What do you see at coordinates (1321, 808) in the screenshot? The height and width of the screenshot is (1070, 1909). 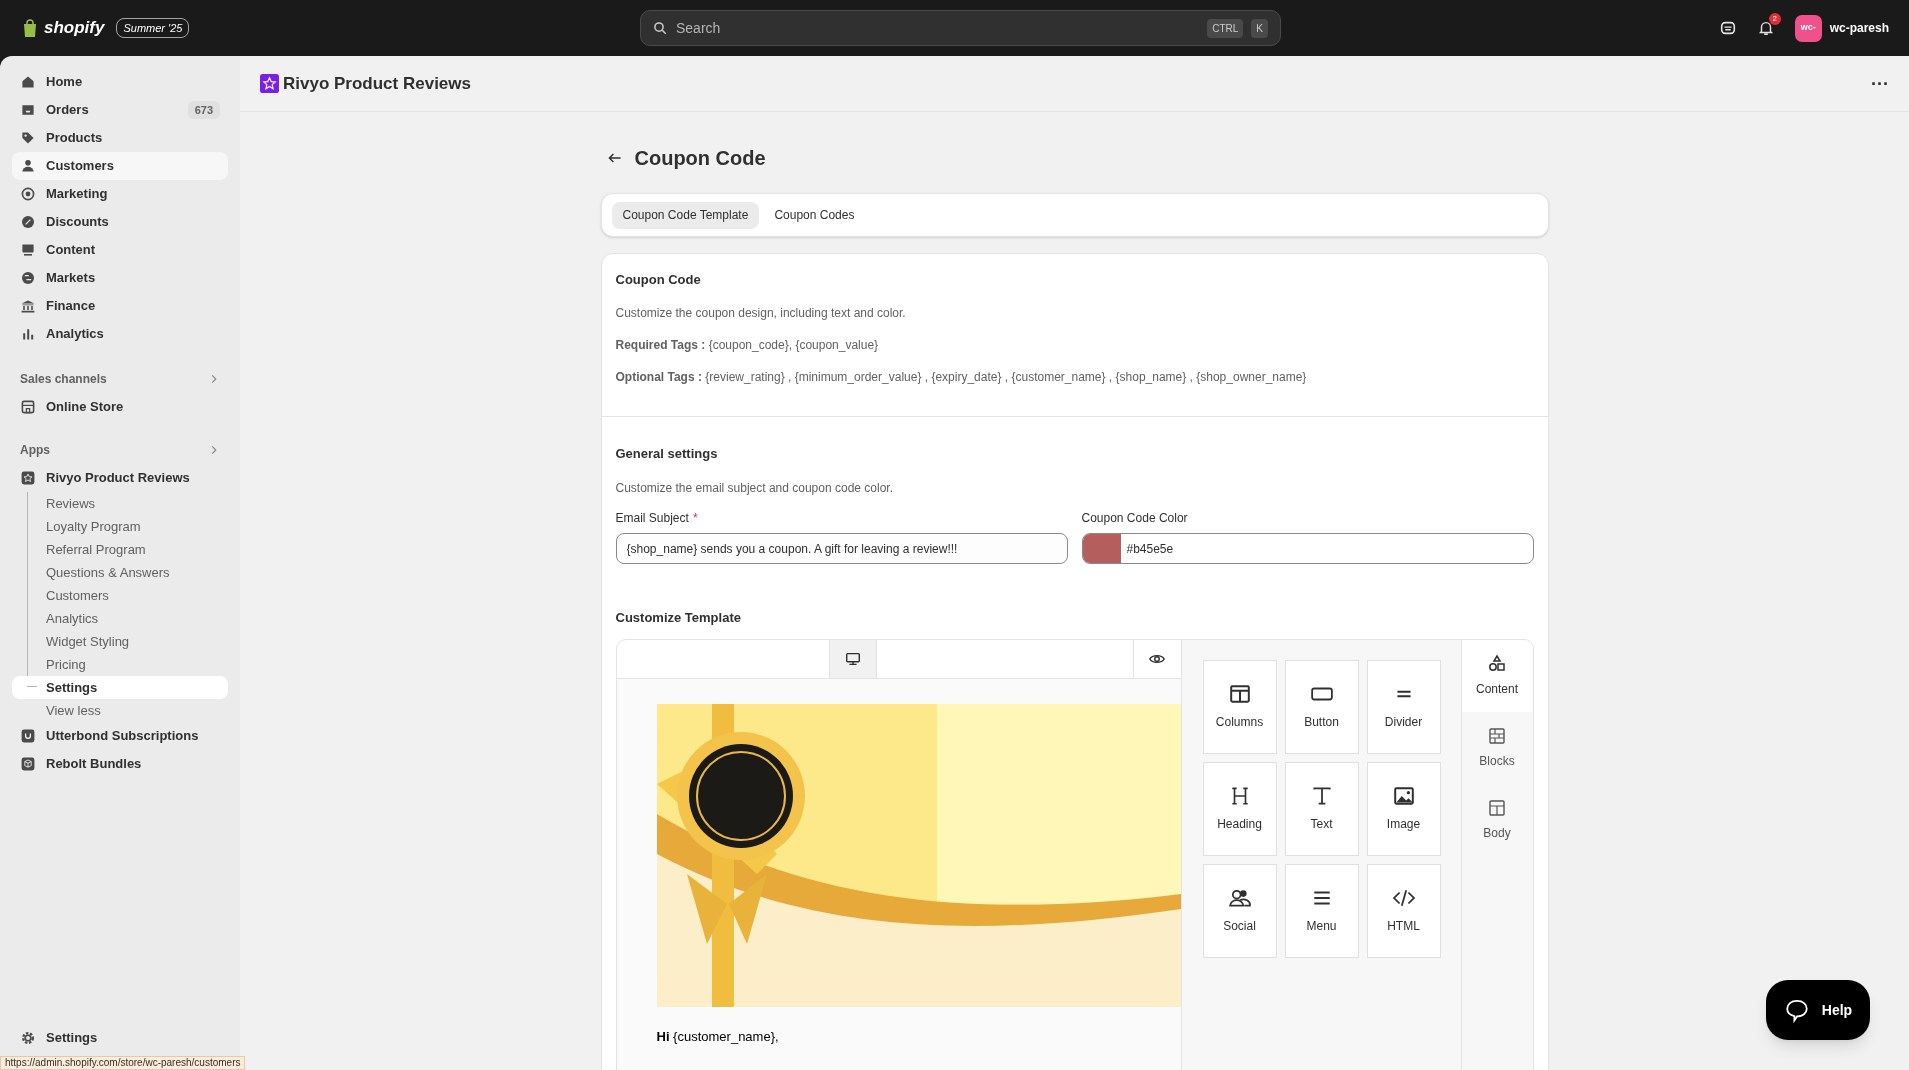 I see `block-tile: Text` at bounding box center [1321, 808].